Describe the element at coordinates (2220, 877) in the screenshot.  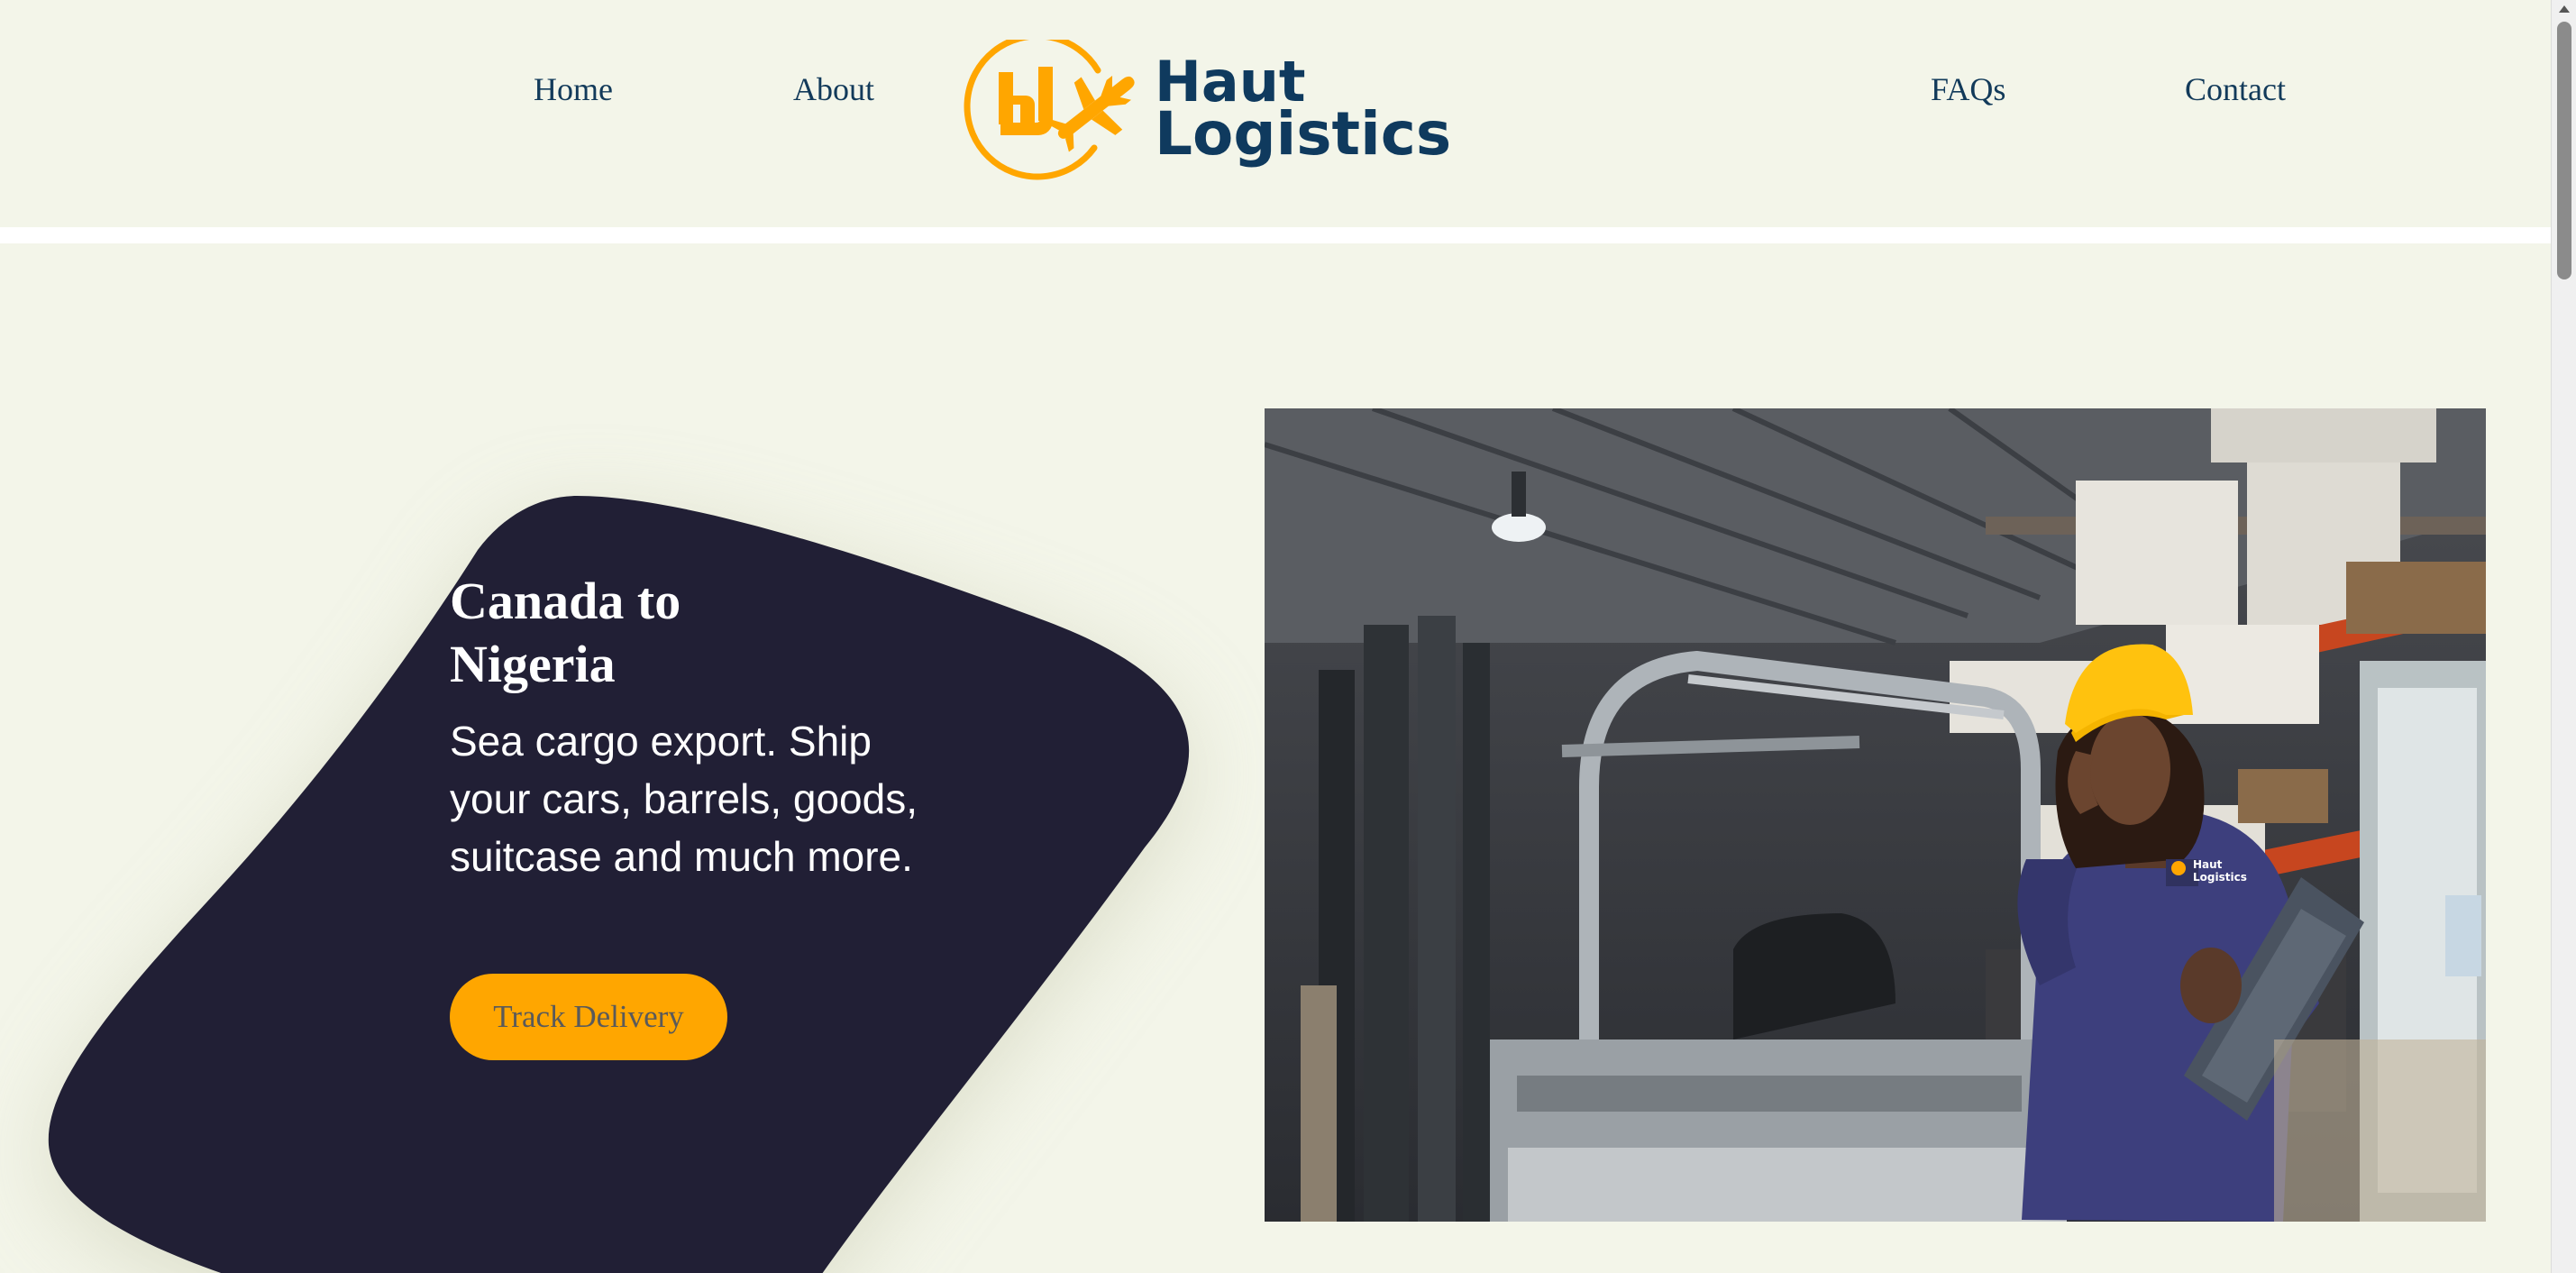
I see `uniform-badge-text-2: Logistics` at that location.